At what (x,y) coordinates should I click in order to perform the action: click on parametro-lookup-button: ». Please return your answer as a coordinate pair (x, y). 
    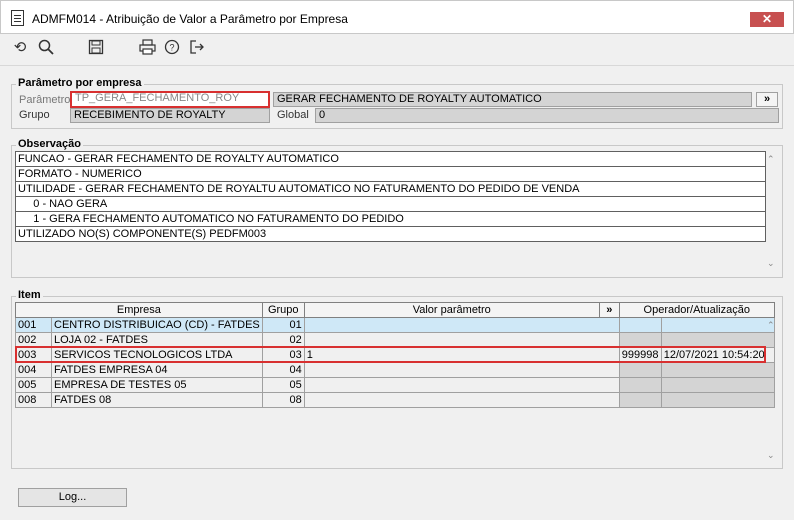
    Looking at the image, I should click on (767, 99).